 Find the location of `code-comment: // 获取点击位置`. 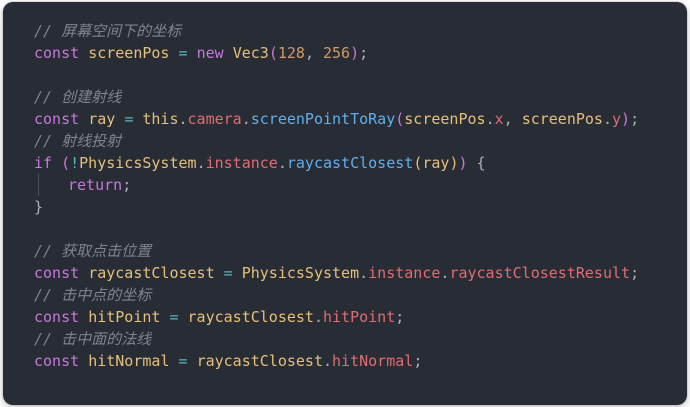

code-comment: // 获取点击位置 is located at coordinates (93, 251).